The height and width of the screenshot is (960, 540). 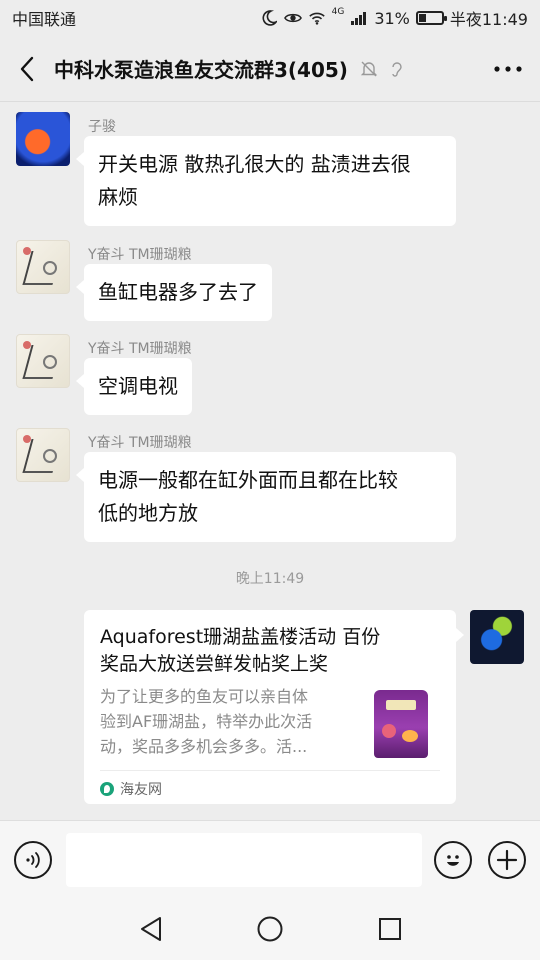 I want to click on input-bar, so click(x=270, y=859).